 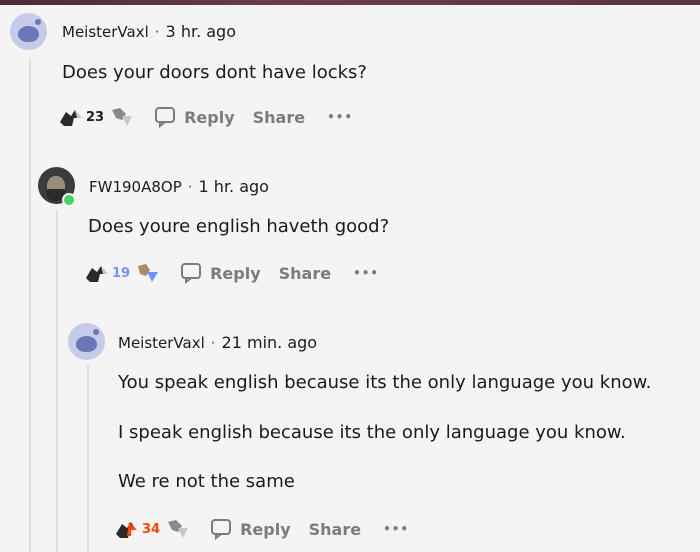 What do you see at coordinates (206, 481) in the screenshot?
I see `comment-text-line: We re not the same` at bounding box center [206, 481].